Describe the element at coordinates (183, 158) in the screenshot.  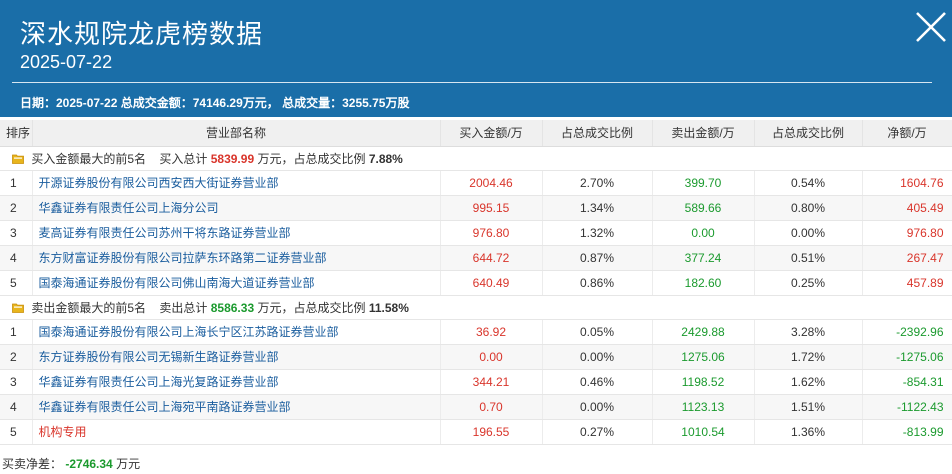
I see `buy-total-prefix: 买入总计` at that location.